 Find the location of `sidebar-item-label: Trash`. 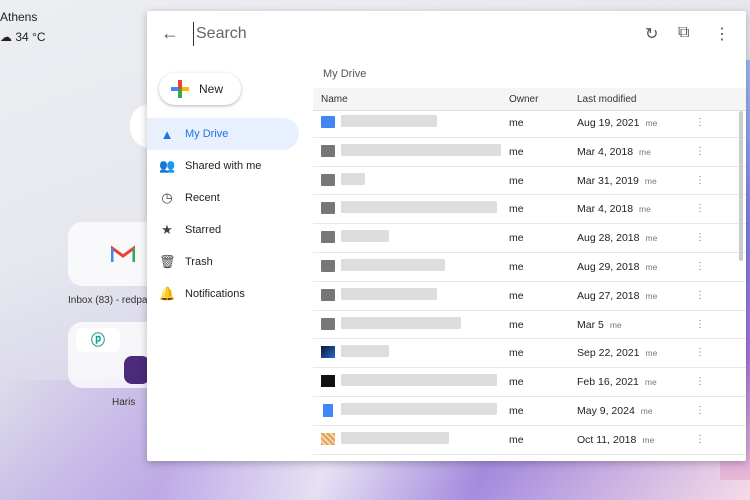

sidebar-item-label: Trash is located at coordinates (199, 262).